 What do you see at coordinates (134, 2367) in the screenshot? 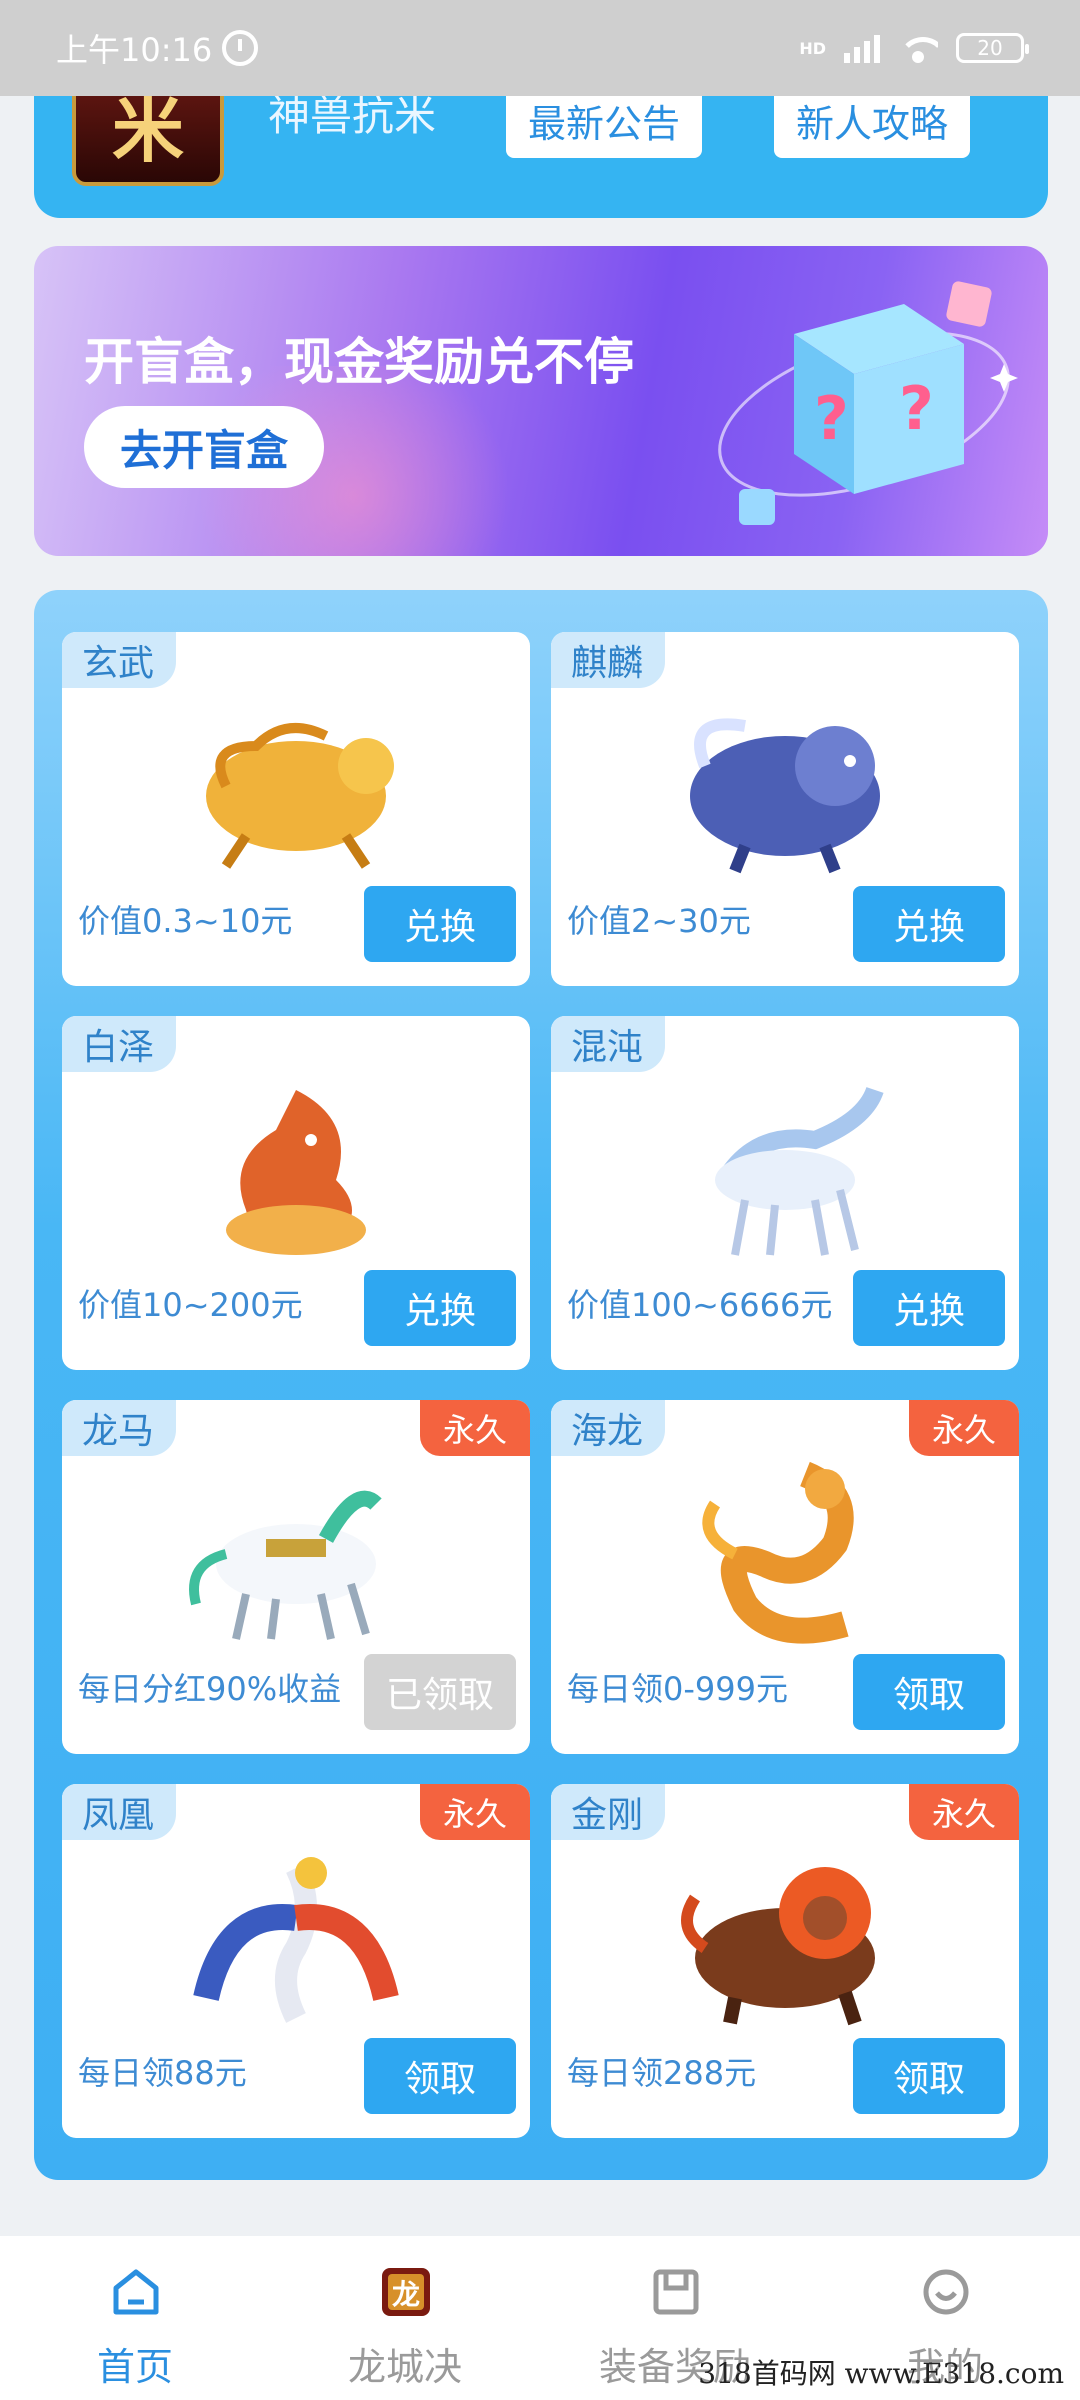
I see `nav-home-label: 首页` at bounding box center [134, 2367].